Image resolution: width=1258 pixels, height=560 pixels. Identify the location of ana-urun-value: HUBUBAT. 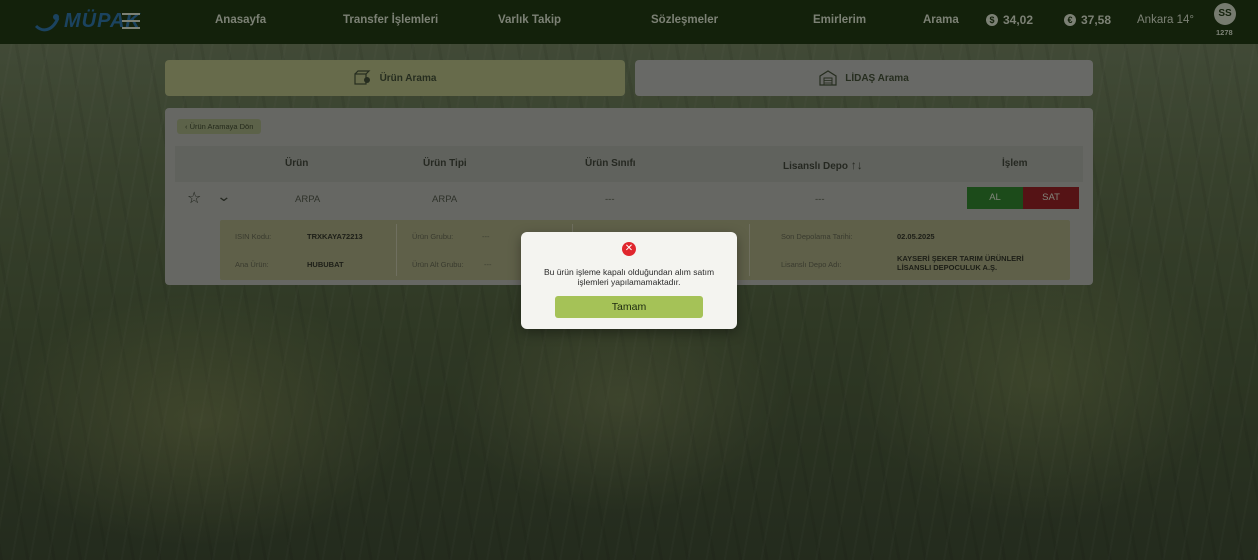
(325, 264).